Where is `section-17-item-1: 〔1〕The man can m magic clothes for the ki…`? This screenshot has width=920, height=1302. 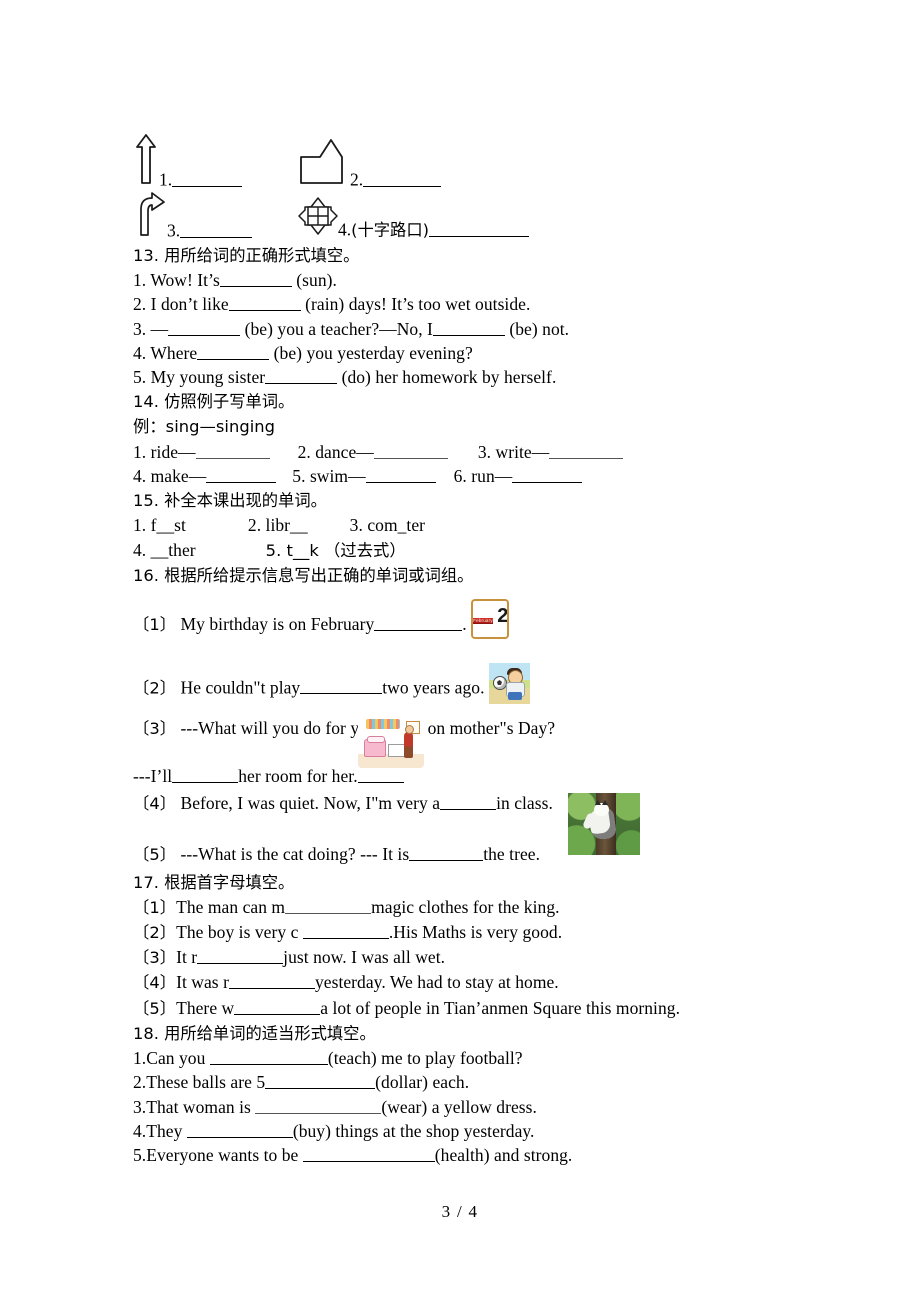
section-17-item-1: 〔1〕The man can m magic clothes for the ki… is located at coordinates (346, 906).